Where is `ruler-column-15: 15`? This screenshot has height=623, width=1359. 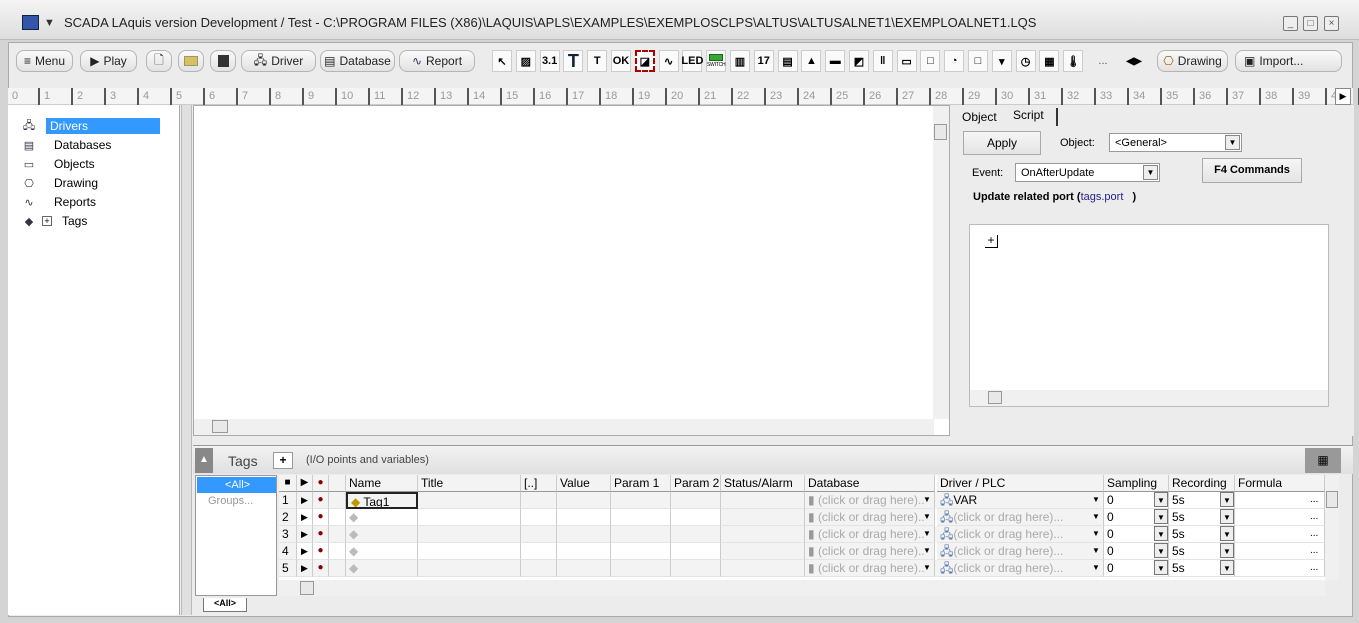 ruler-column-15: 15 is located at coordinates (516, 96).